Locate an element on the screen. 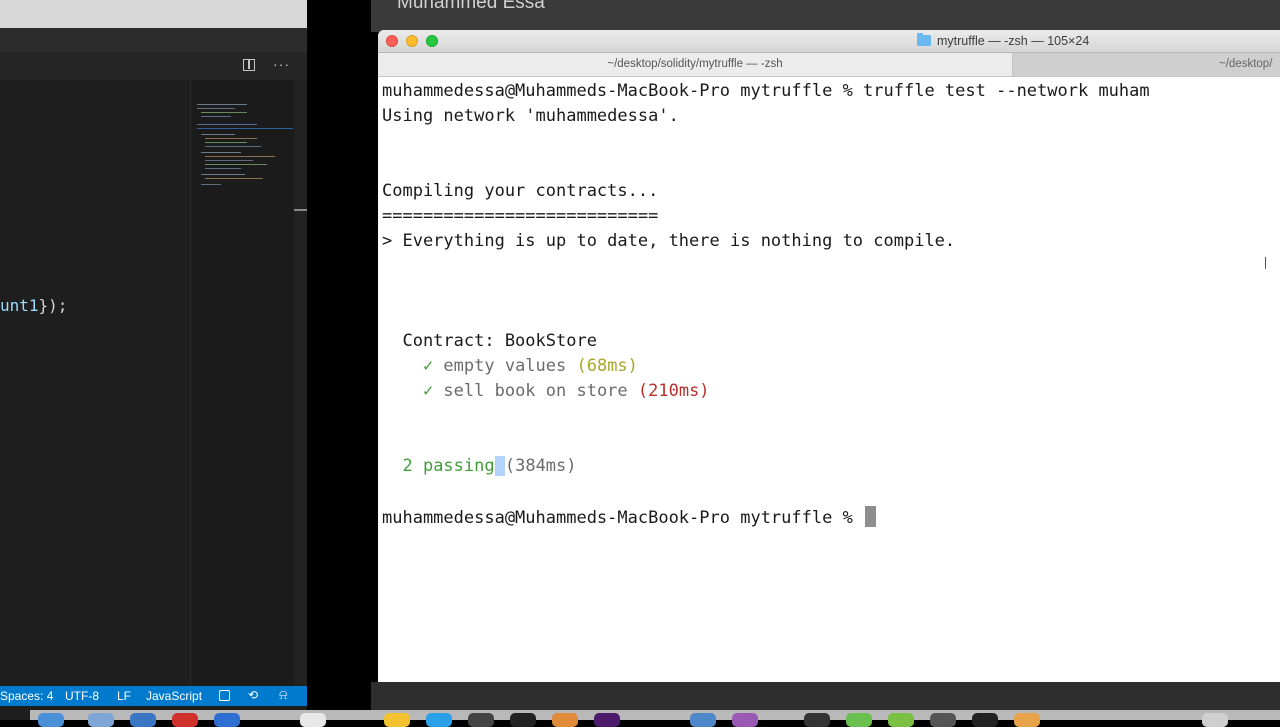  more-actions-icon: ··· is located at coordinates (281, 64).